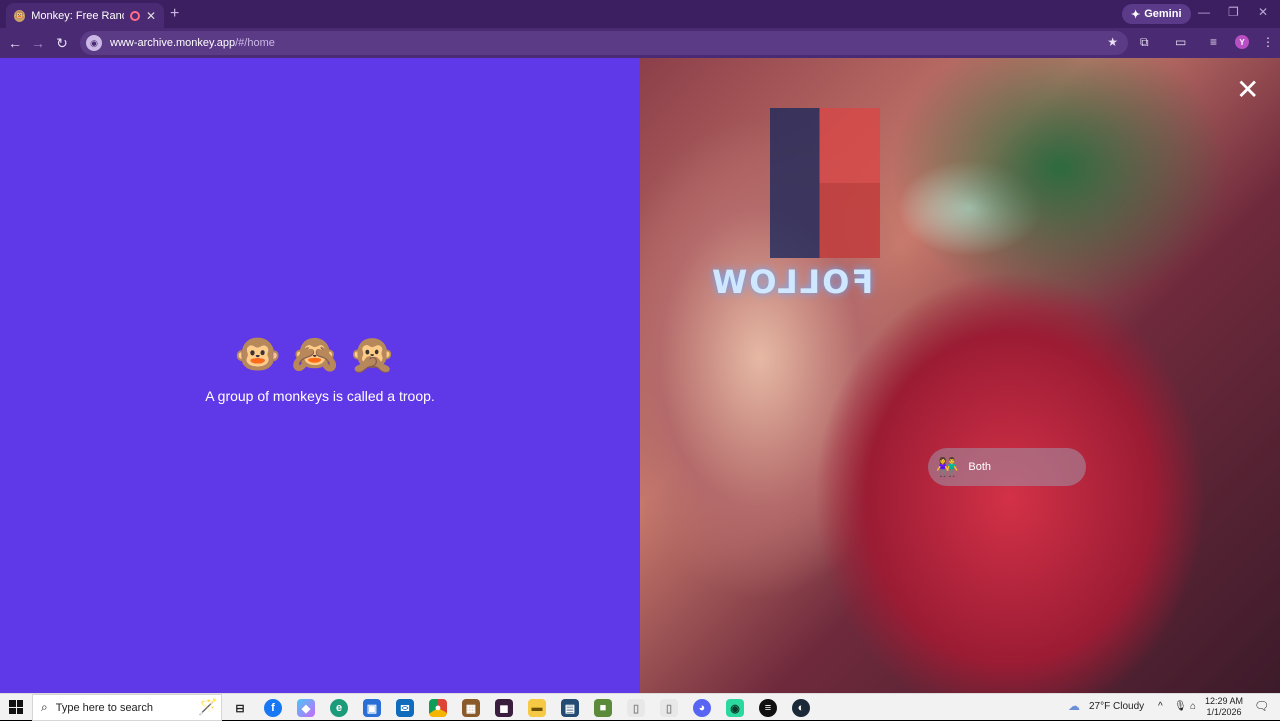 This screenshot has height=721, width=1280. Describe the element at coordinates (1180, 42) in the screenshot. I see `cast-icon: ▭` at that location.